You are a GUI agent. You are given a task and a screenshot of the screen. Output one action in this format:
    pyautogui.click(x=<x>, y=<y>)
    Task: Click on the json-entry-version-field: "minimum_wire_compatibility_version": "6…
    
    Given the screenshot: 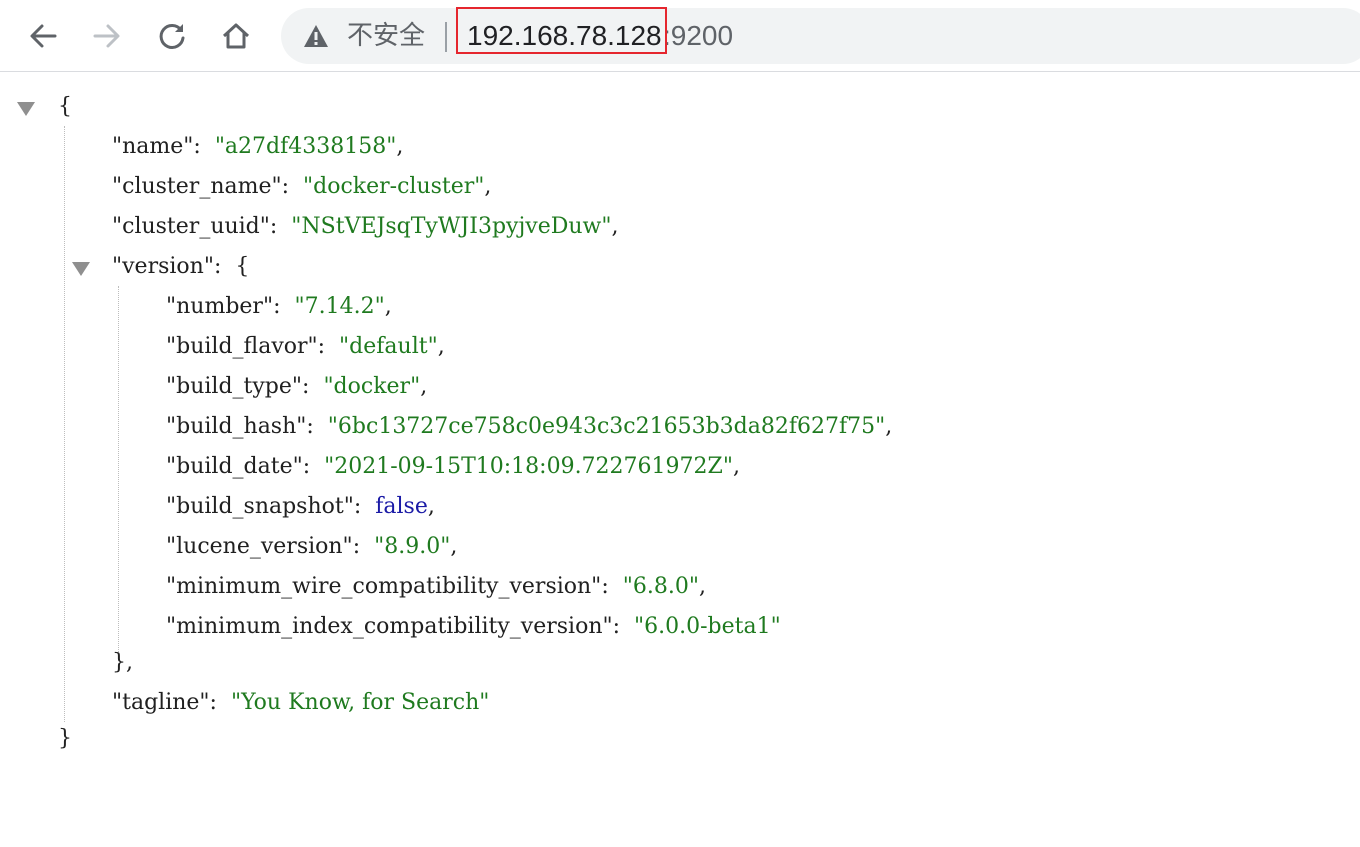 What is the action you would take?
    pyautogui.click(x=436, y=586)
    